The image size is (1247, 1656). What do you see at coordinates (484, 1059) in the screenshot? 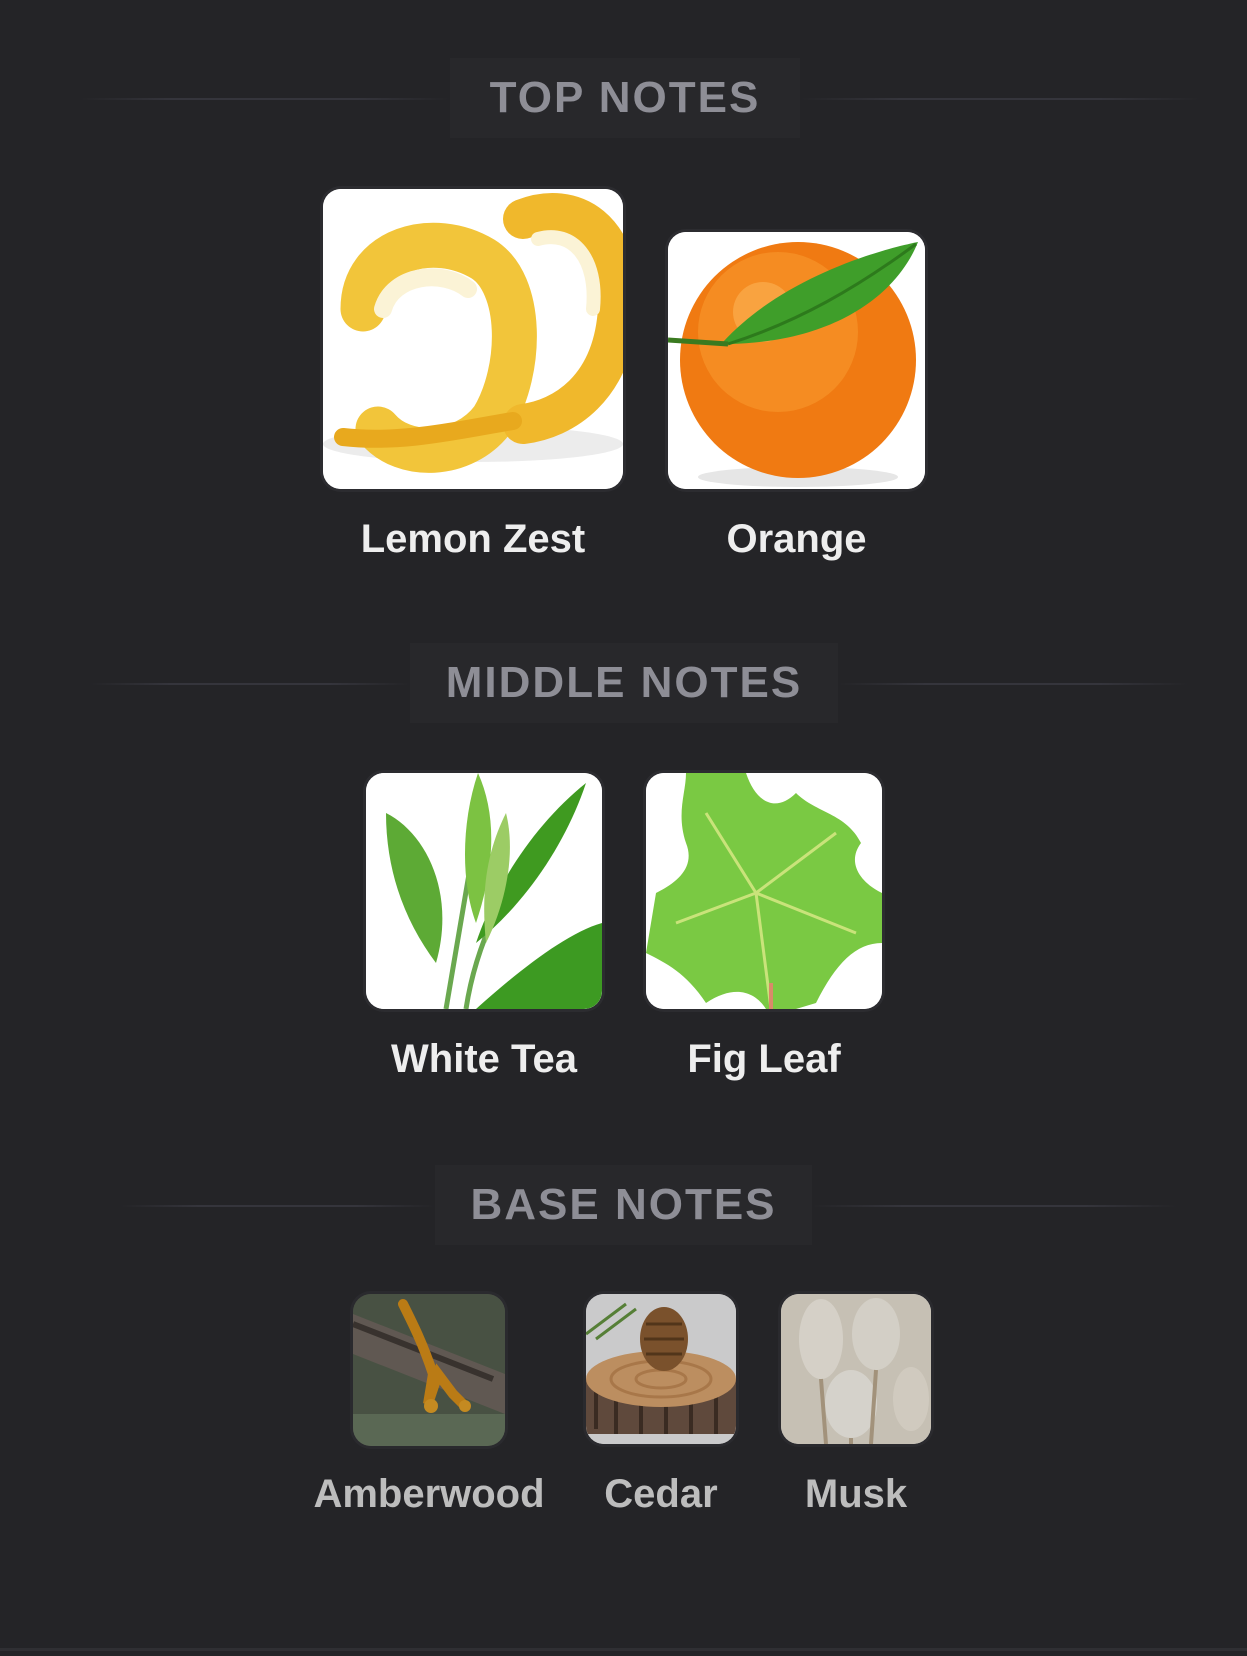
I see `note-label: White Tea` at bounding box center [484, 1059].